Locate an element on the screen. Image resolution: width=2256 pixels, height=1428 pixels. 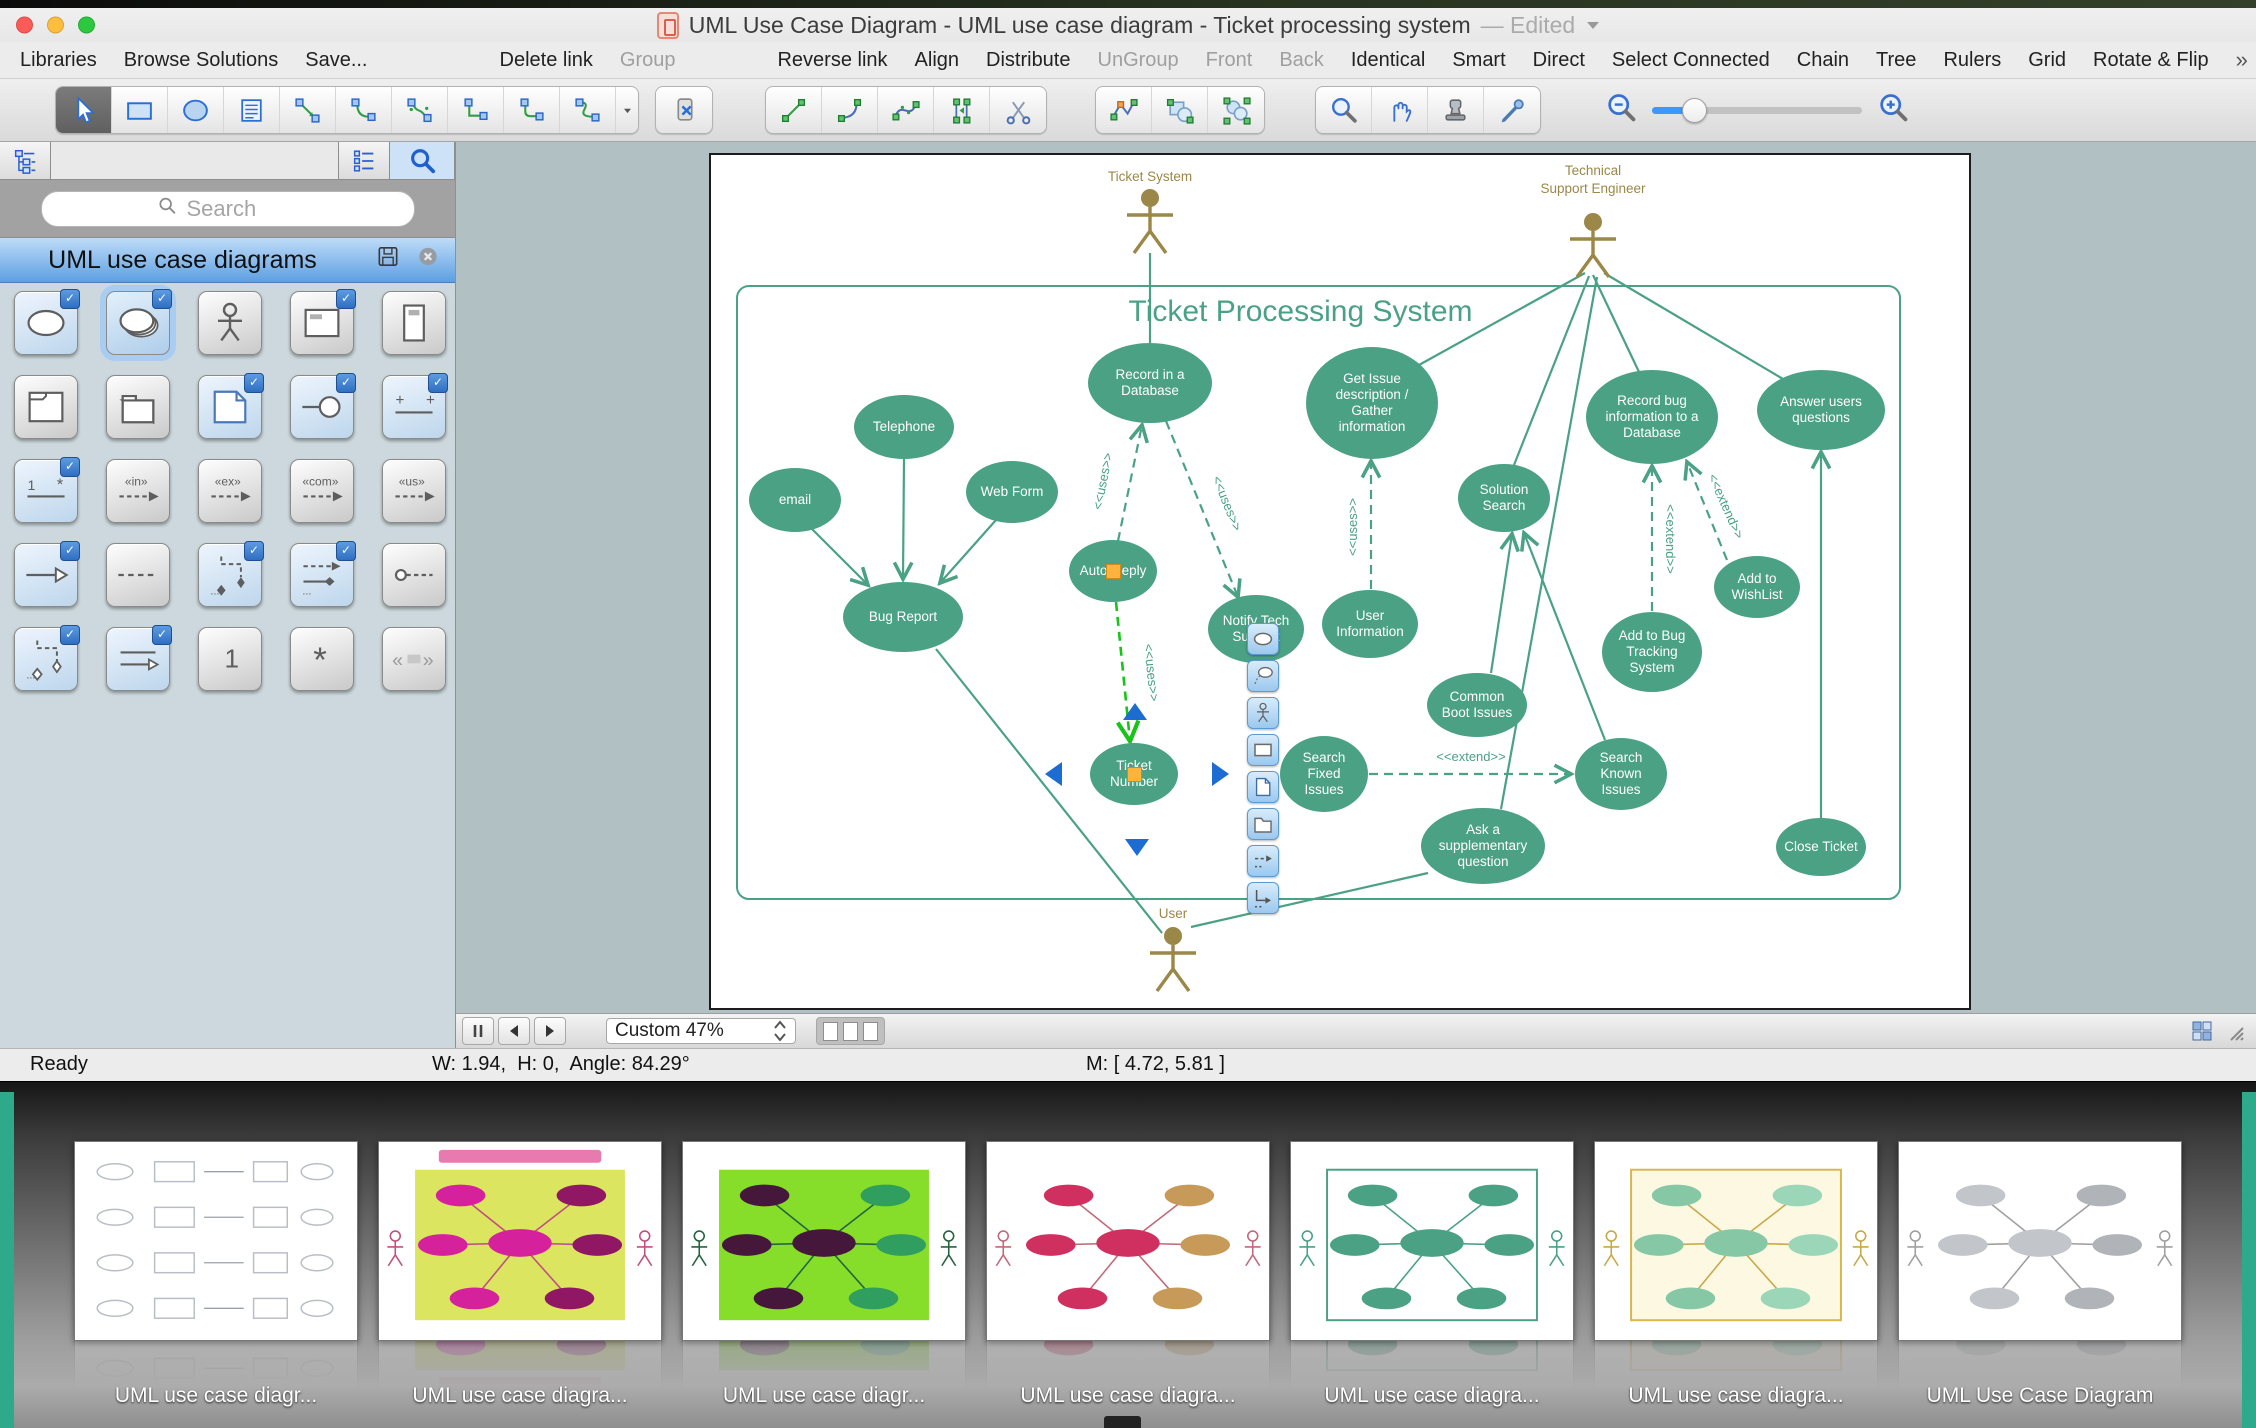
shape-in-arrow: «in» is located at coordinates (138, 491).